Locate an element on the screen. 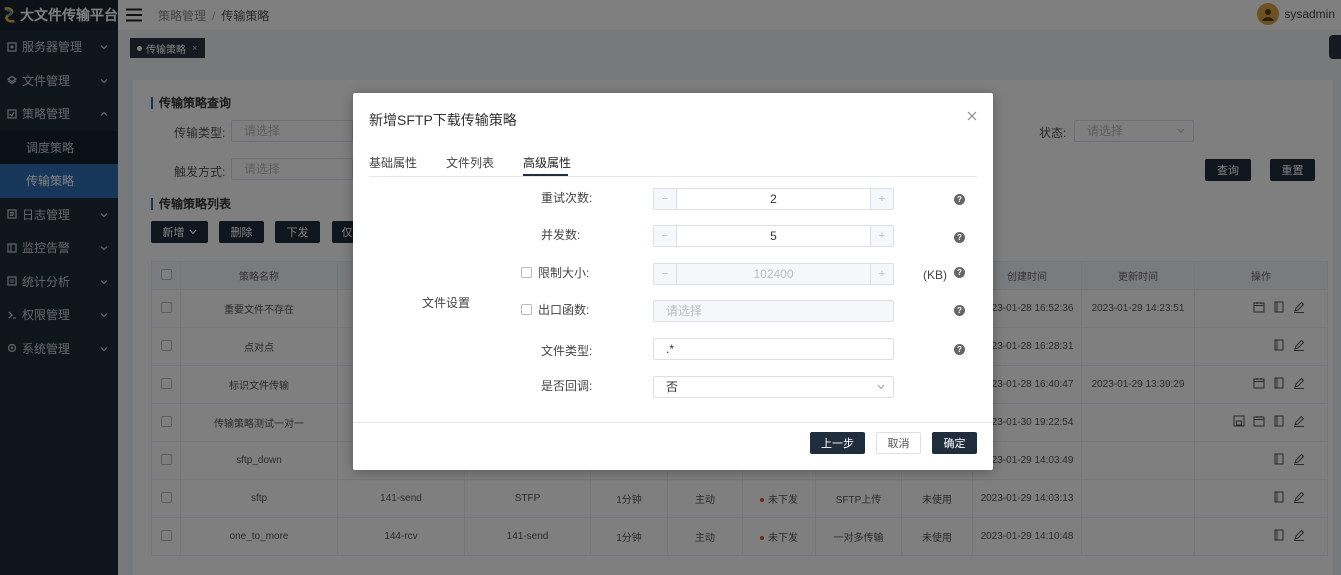 Image resolution: width=1341 pixels, height=575 pixels. confirm-button: 确定 is located at coordinates (954, 443).